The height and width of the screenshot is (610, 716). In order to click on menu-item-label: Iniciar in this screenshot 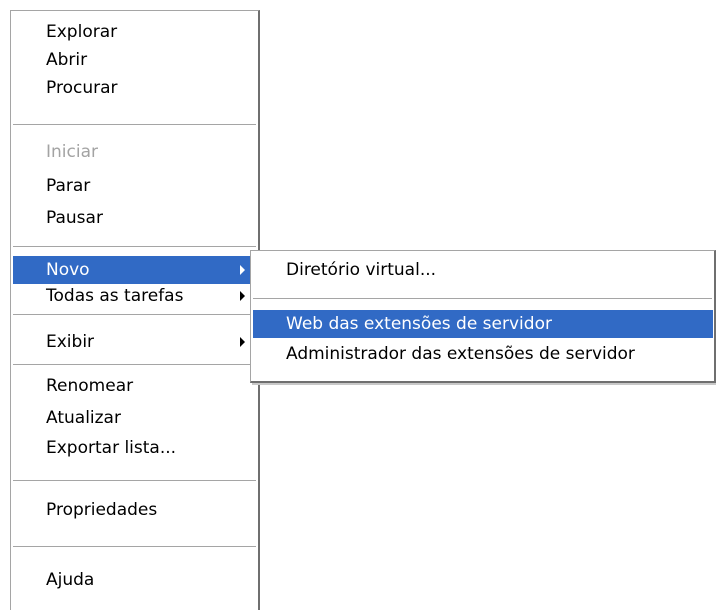, I will do `click(72, 152)`.